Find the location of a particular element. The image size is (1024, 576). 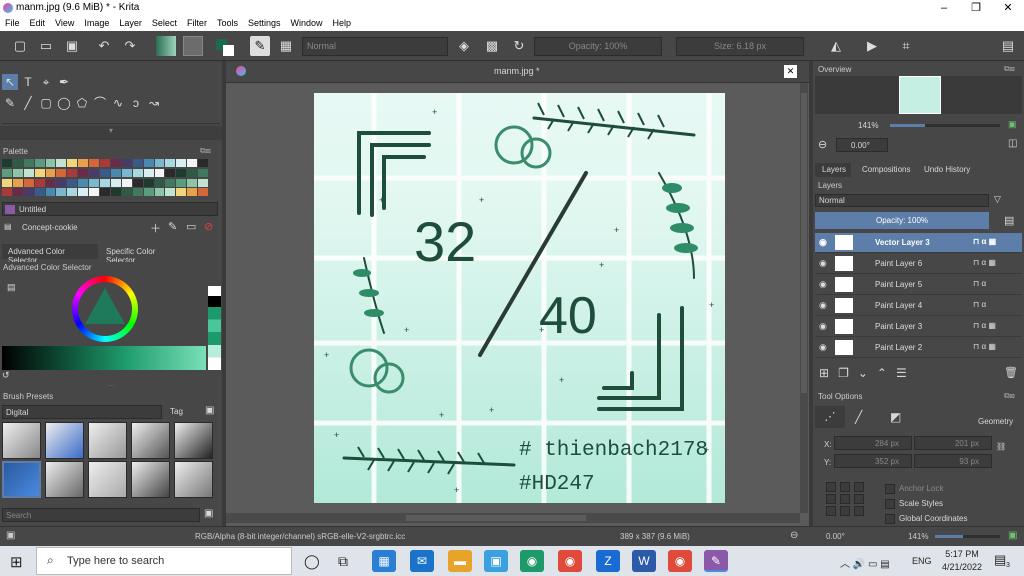

ellipse-tool-icon: ◯ is located at coordinates (64, 103).